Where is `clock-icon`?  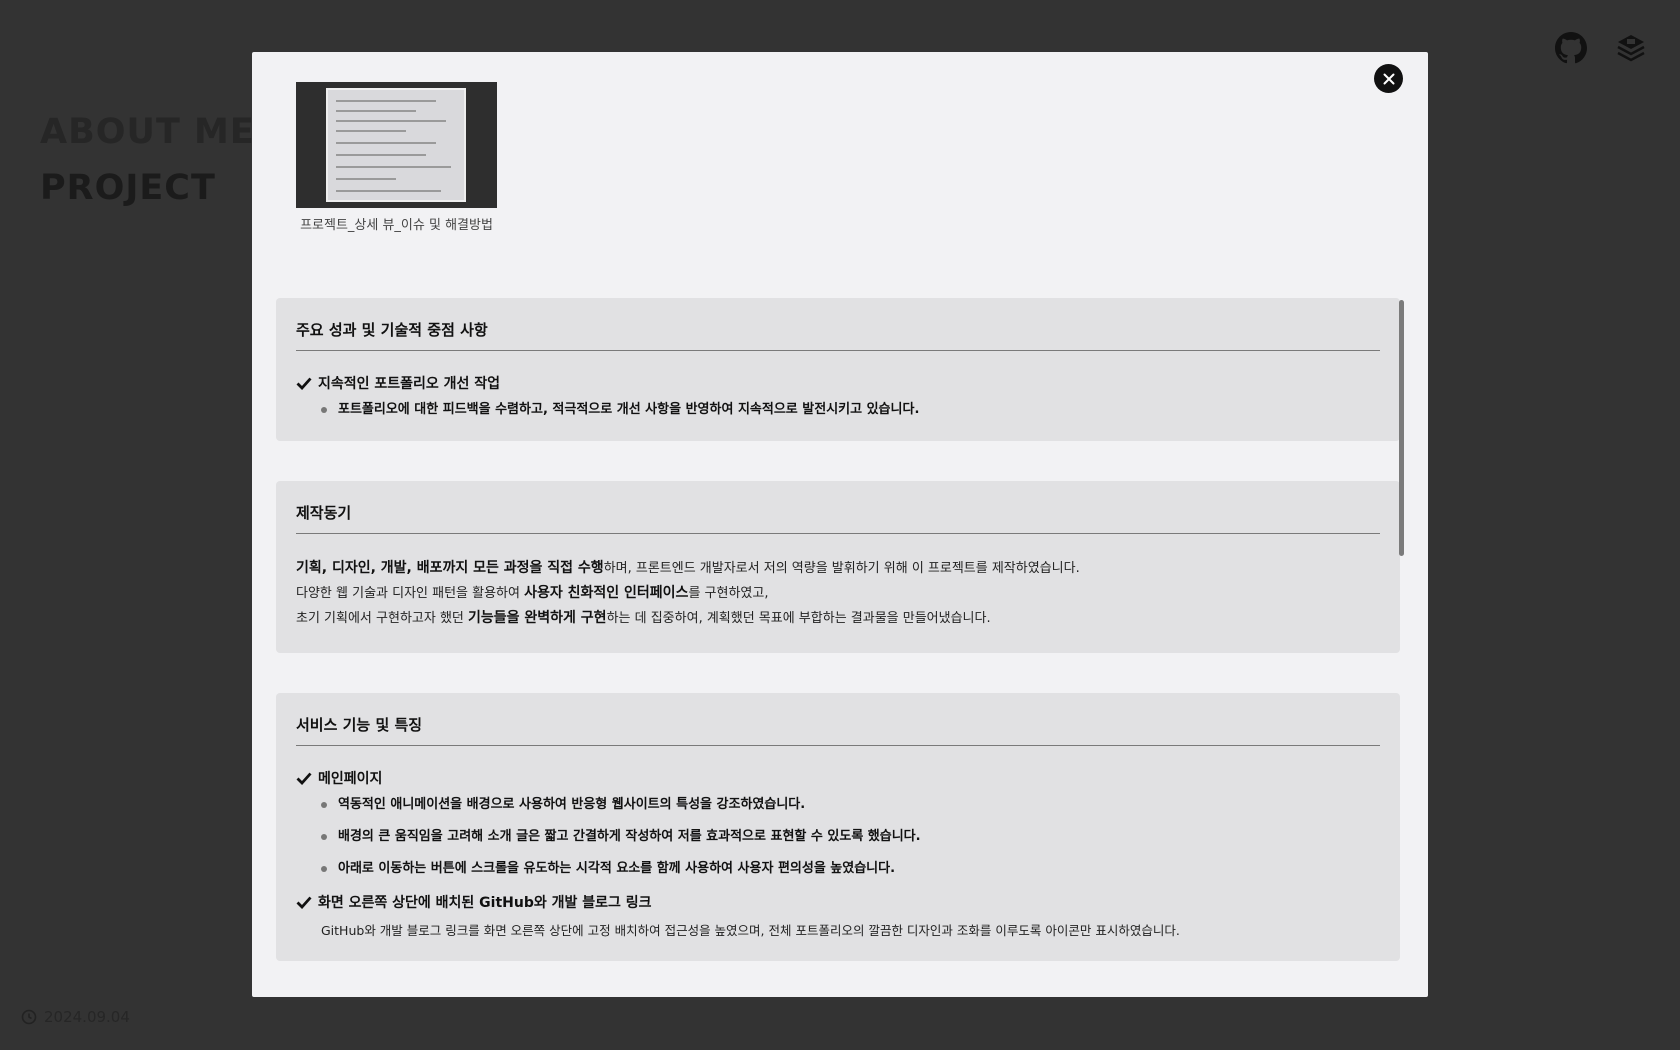
clock-icon is located at coordinates (29, 1017).